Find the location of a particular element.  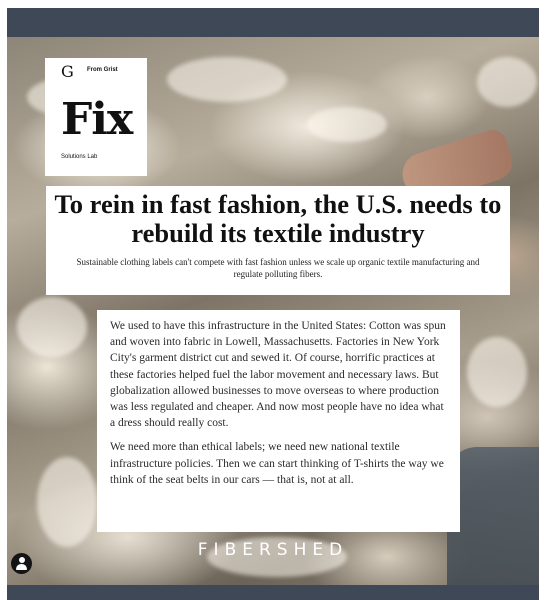

top-bar is located at coordinates (273, 22).